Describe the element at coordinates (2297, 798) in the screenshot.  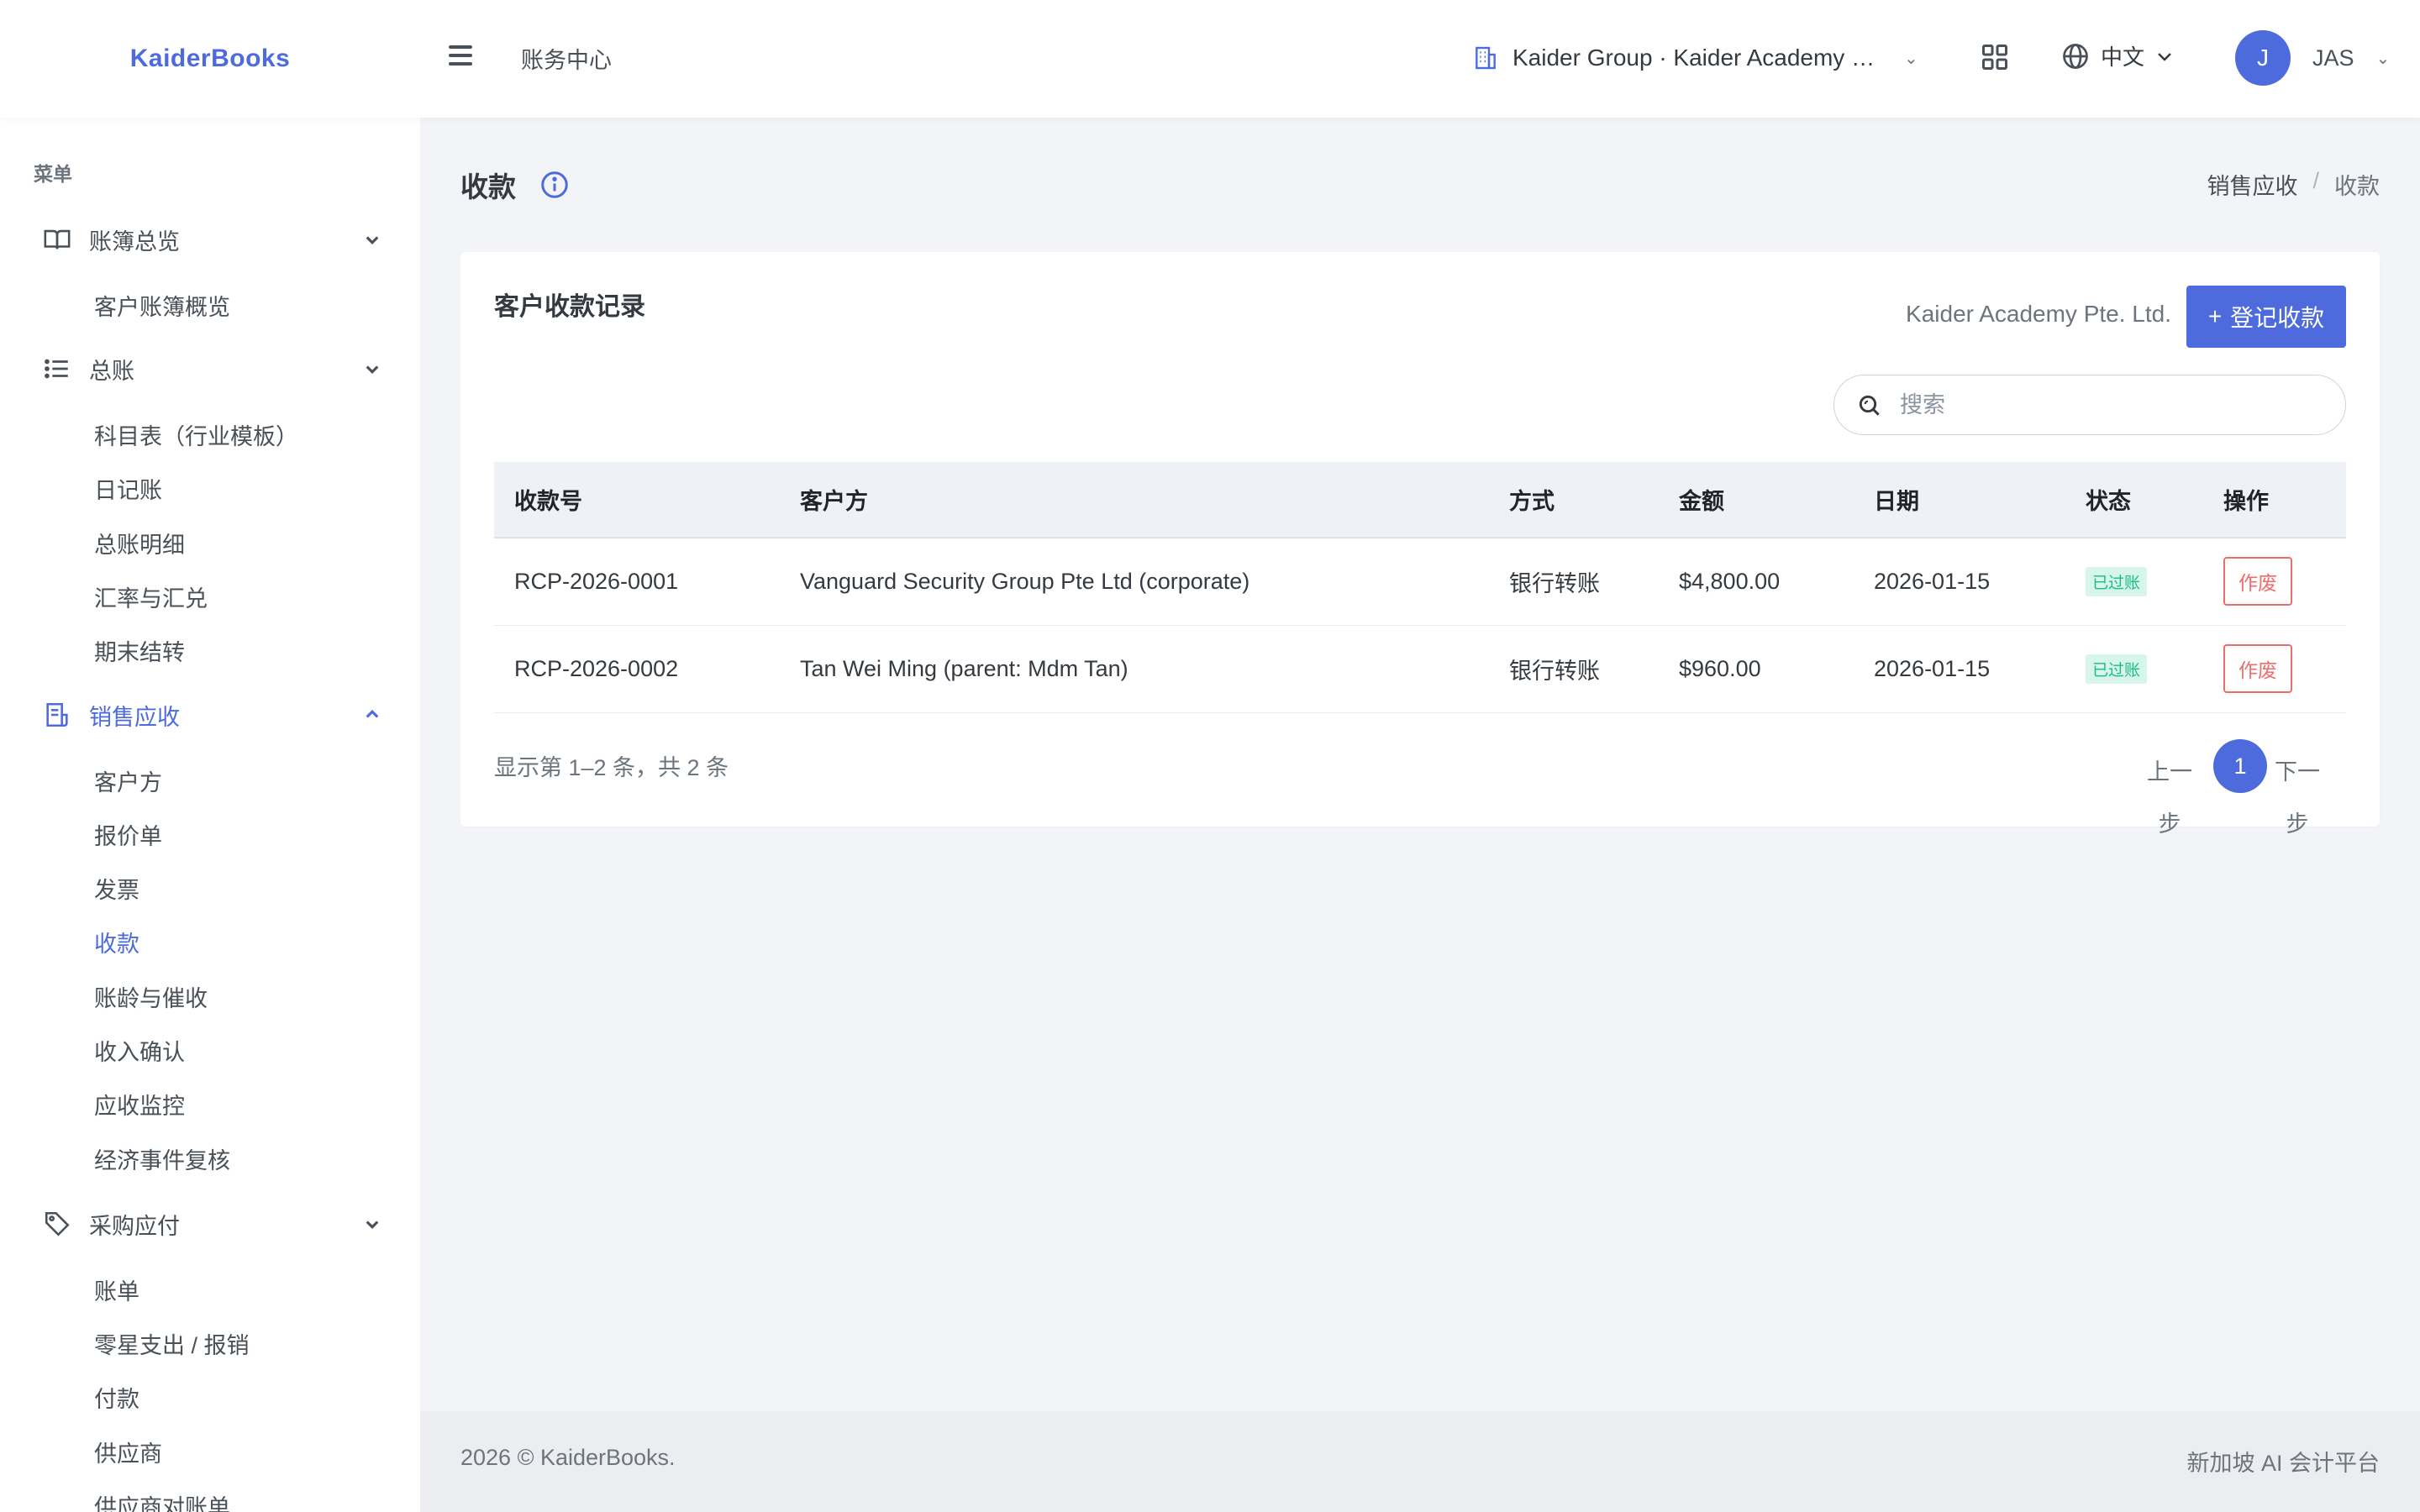
I see `next-page-button: 下一步` at that location.